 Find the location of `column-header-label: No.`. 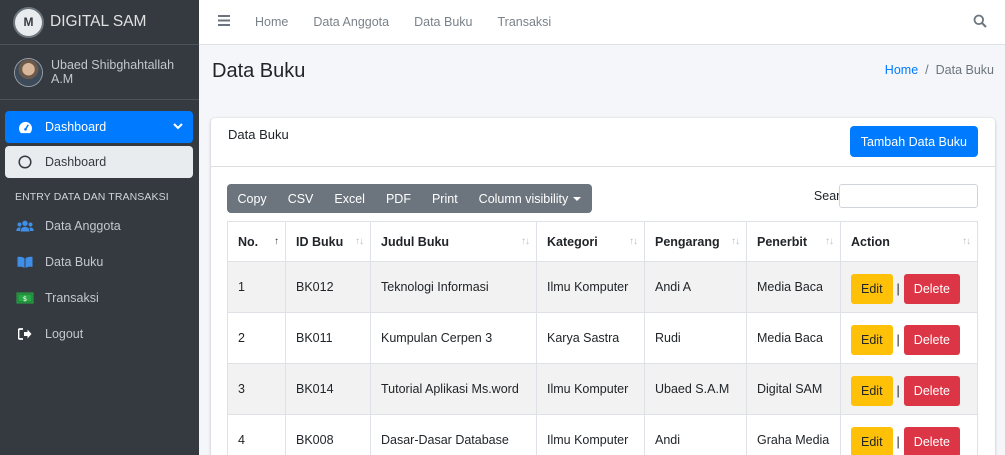

column-header-label: No. is located at coordinates (248, 241).